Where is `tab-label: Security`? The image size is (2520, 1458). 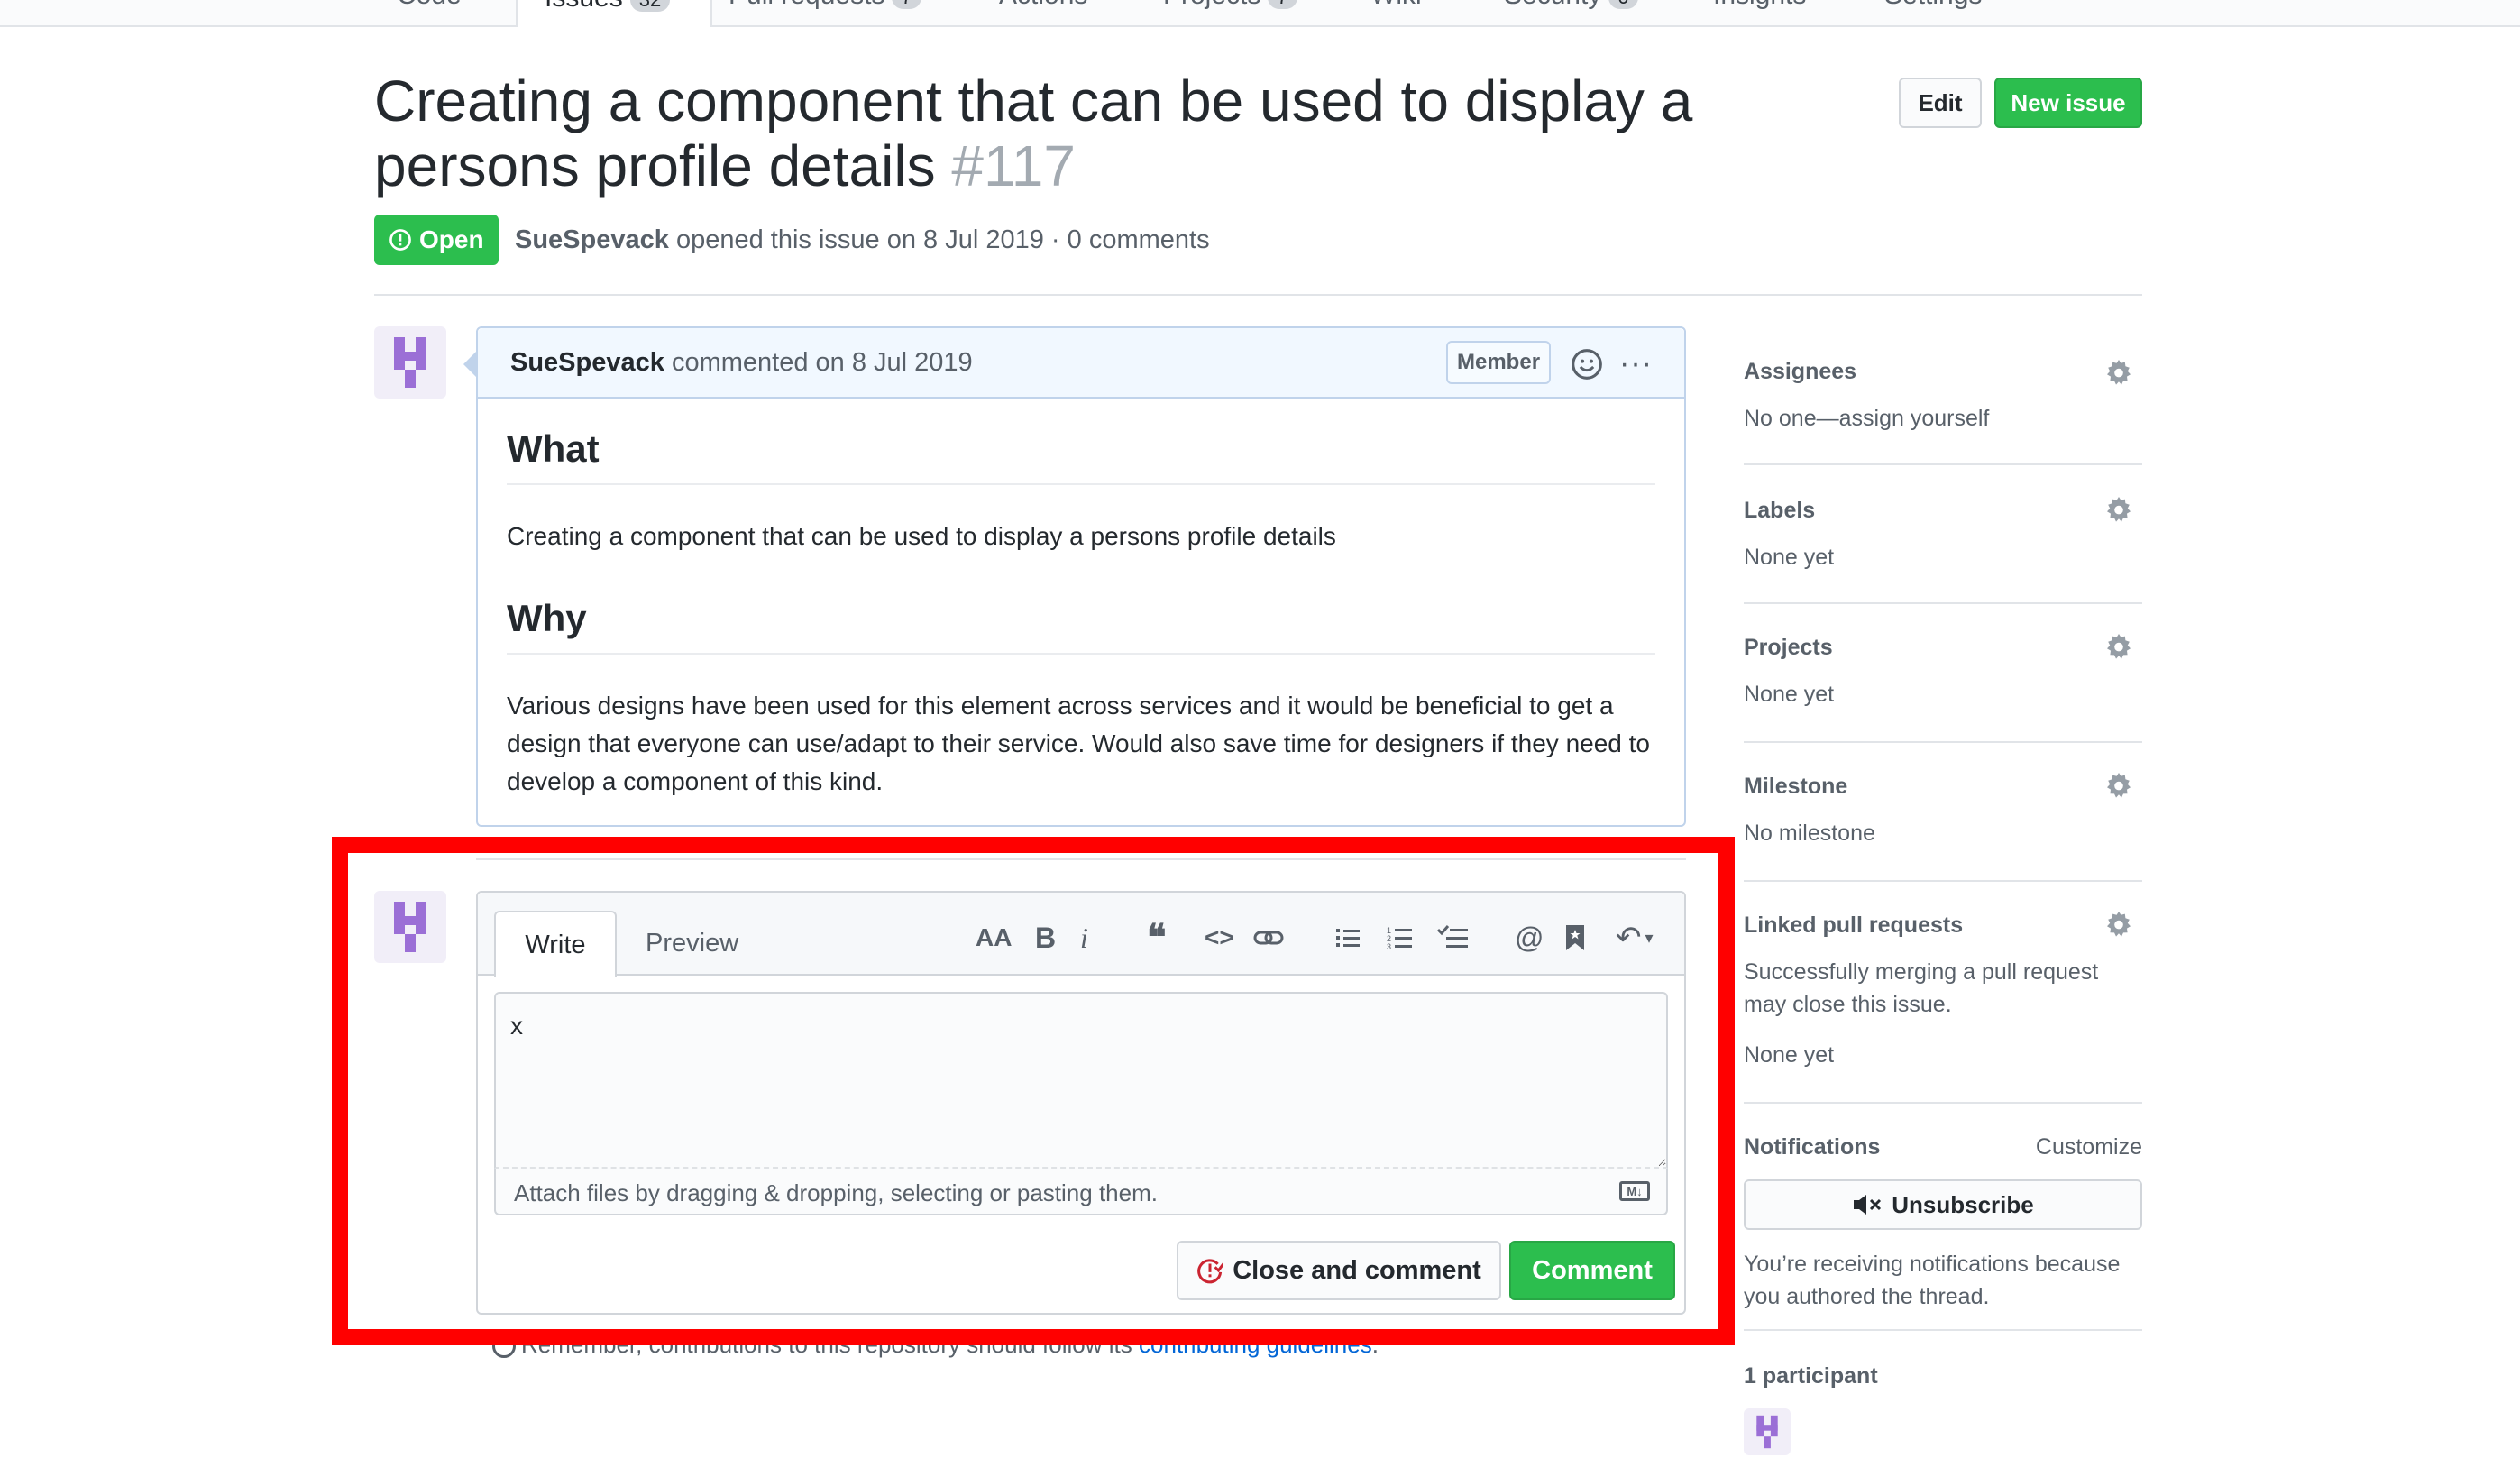 tab-label: Security is located at coordinates (1552, 5).